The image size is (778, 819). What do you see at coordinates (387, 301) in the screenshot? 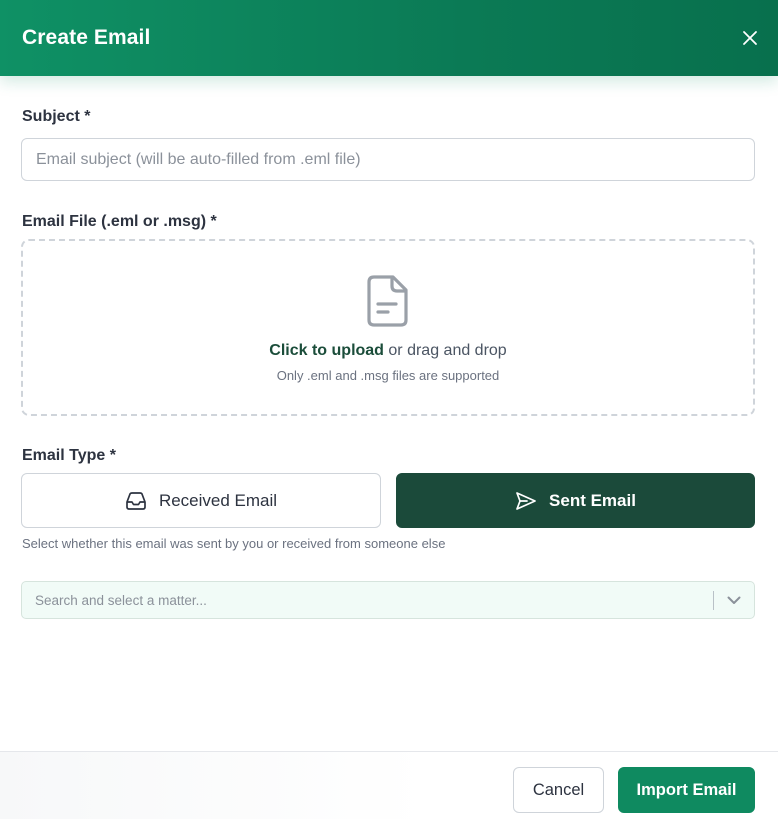
I see `file-icon` at bounding box center [387, 301].